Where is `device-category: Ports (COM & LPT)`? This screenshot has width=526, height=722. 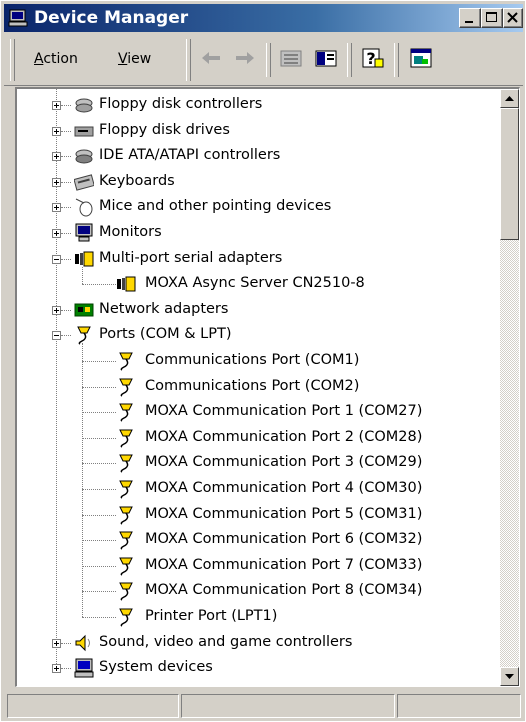 device-category: Ports (COM & LPT) is located at coordinates (257, 335).